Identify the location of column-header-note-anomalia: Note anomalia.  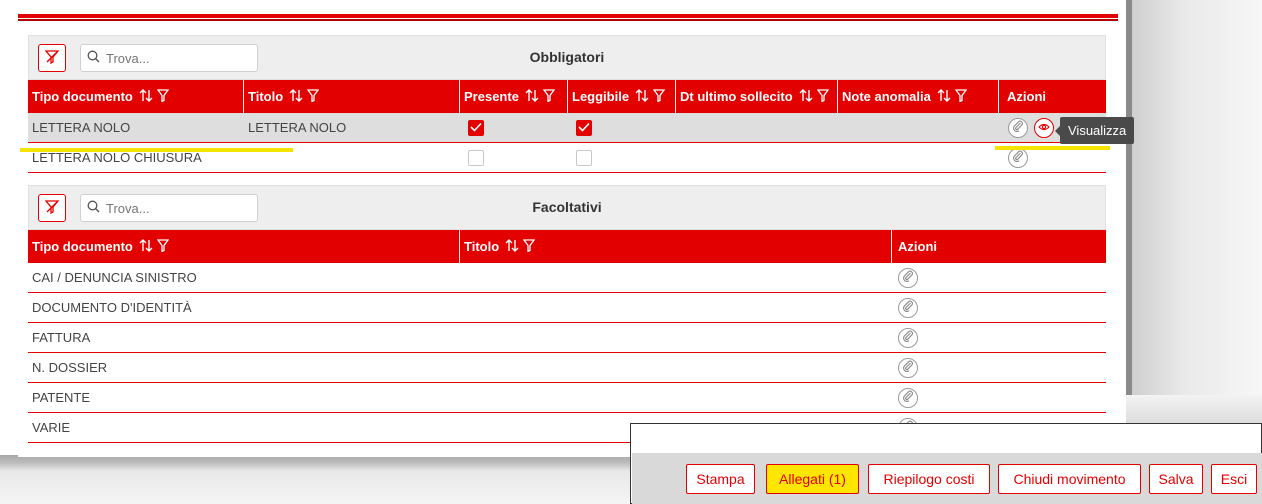
(918, 96).